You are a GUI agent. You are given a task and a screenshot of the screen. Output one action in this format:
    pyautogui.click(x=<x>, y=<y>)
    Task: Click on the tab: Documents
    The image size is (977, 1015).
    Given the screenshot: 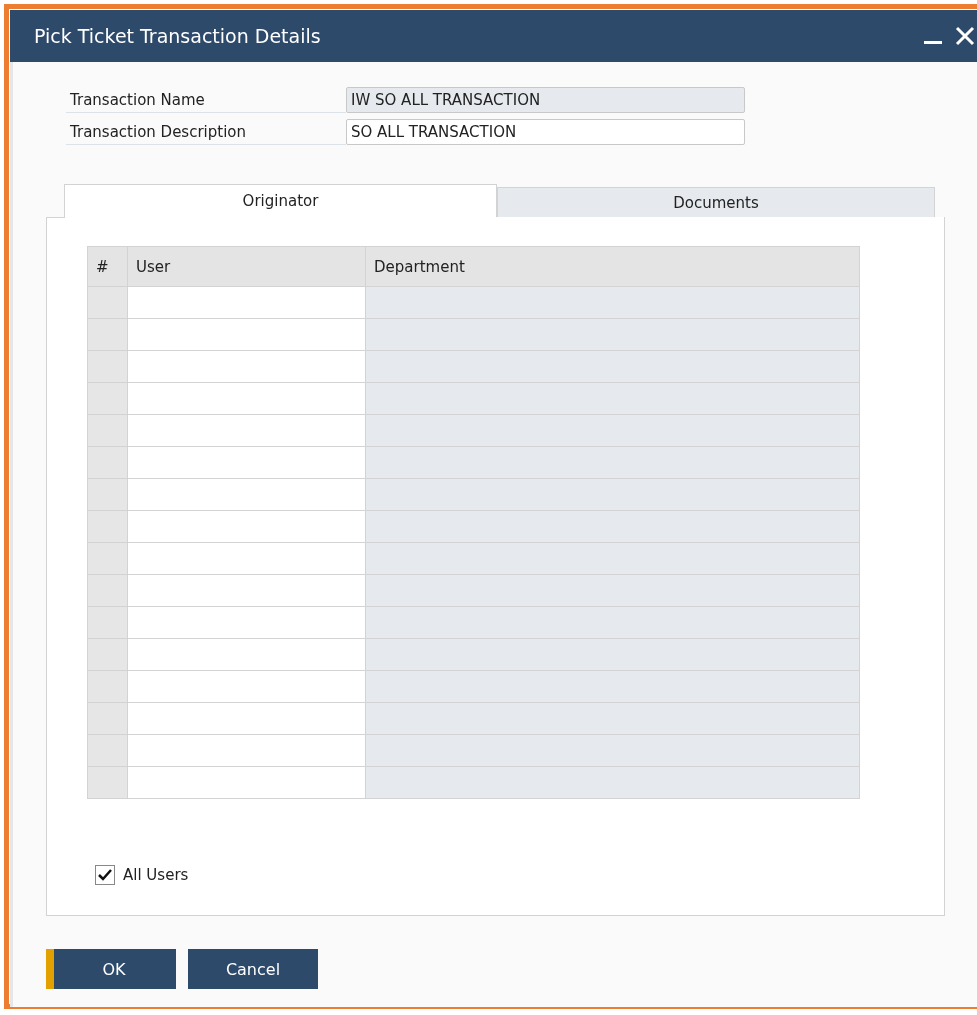 What is the action you would take?
    pyautogui.click(x=716, y=202)
    